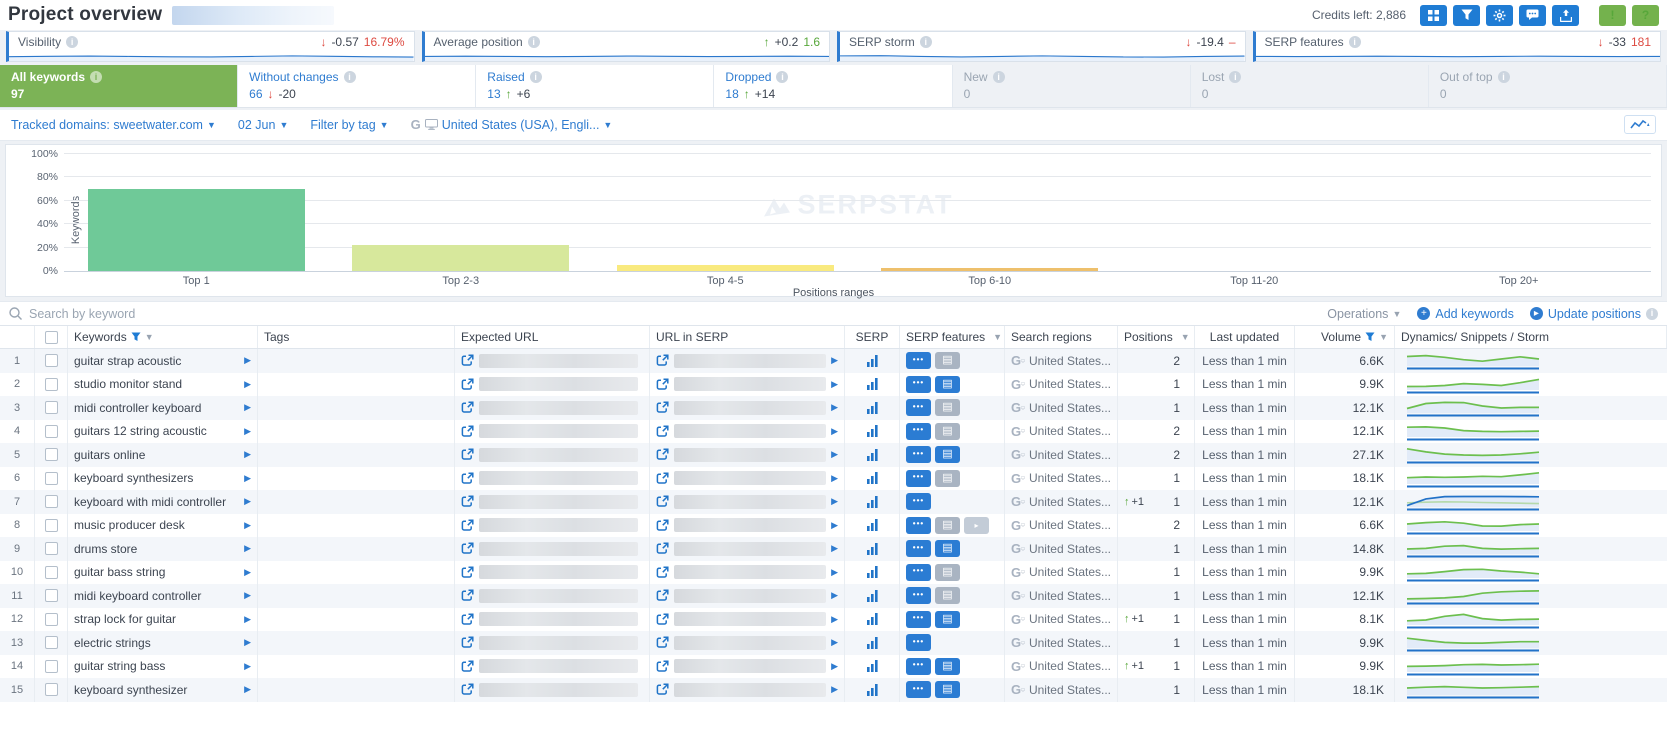 Image resolution: width=1667 pixels, height=730 pixels. What do you see at coordinates (595, 86) in the screenshot?
I see `tab-raised: Raised i 13 ↑ +6` at bounding box center [595, 86].